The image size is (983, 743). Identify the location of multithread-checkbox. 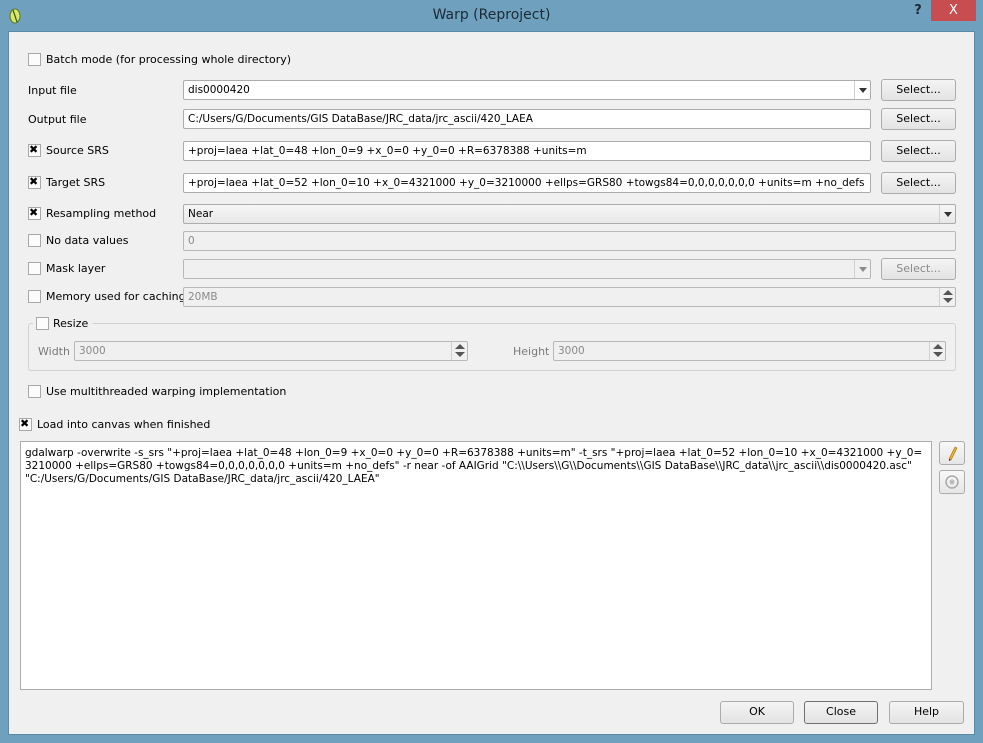
(34, 391).